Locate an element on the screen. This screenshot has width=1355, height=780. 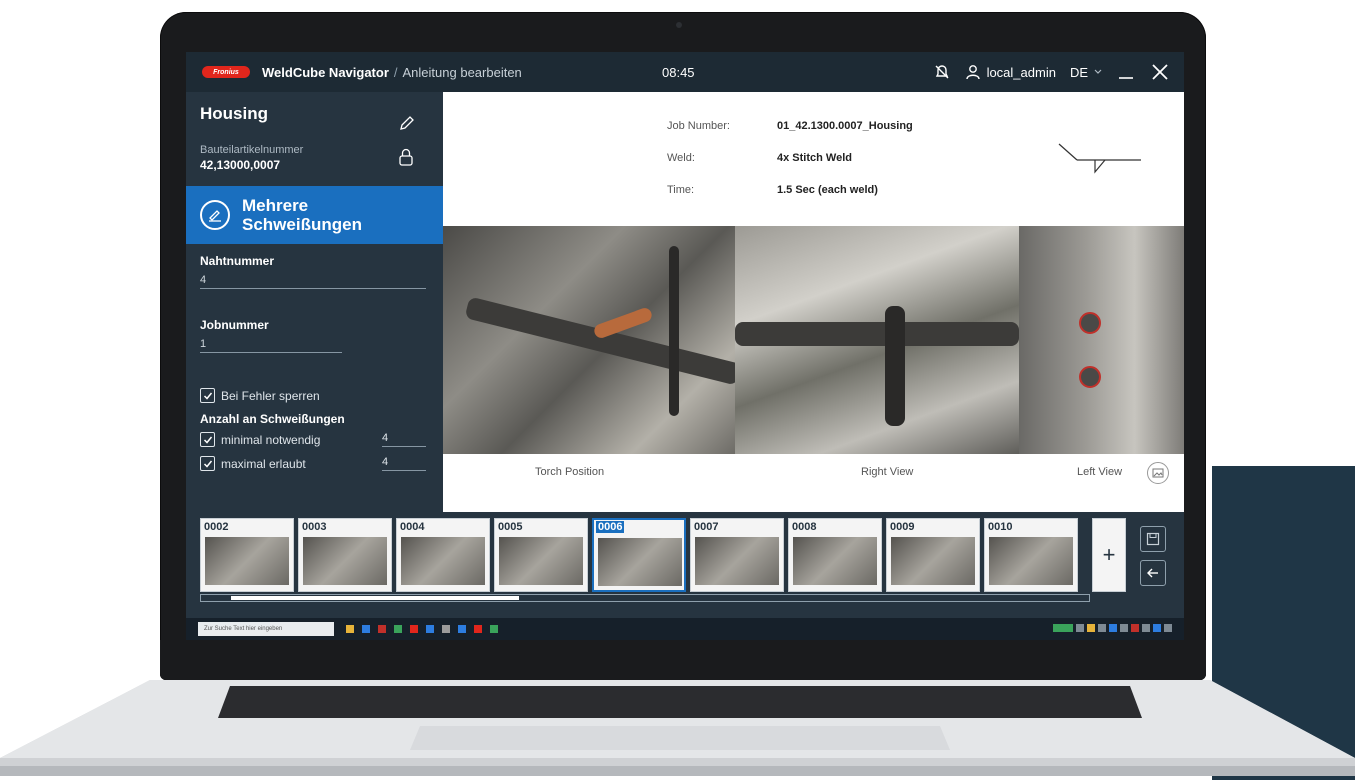
step-thumbnail: 0009 is located at coordinates (933, 555).